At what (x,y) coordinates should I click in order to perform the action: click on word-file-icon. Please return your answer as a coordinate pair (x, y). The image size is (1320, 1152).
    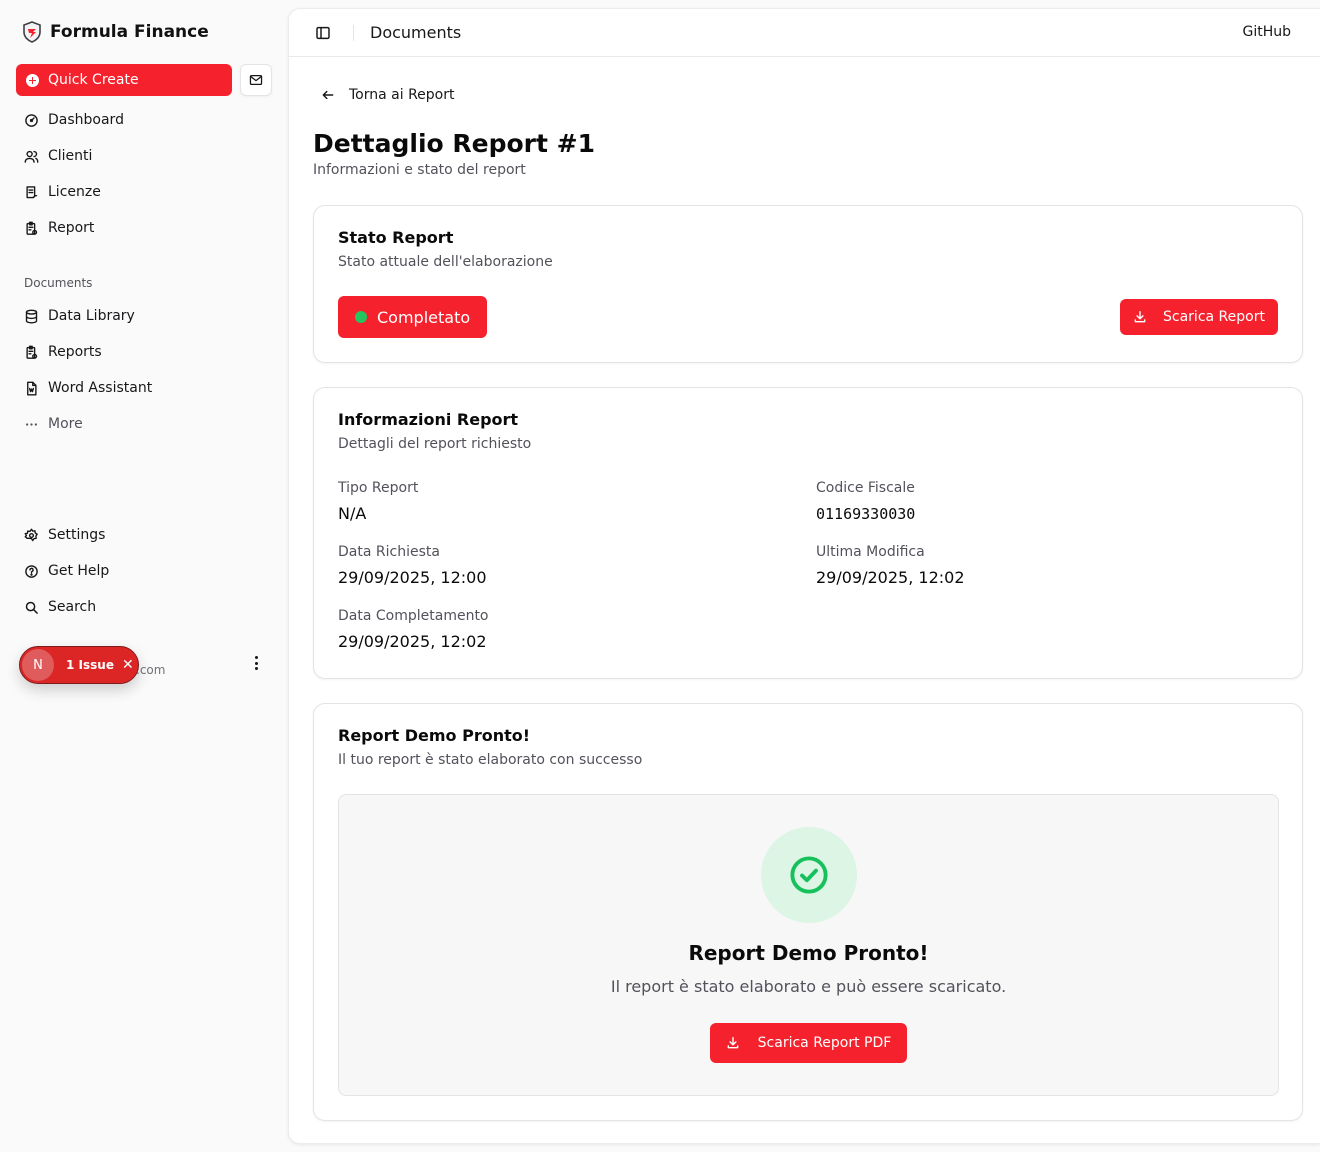
    Looking at the image, I should click on (32, 388).